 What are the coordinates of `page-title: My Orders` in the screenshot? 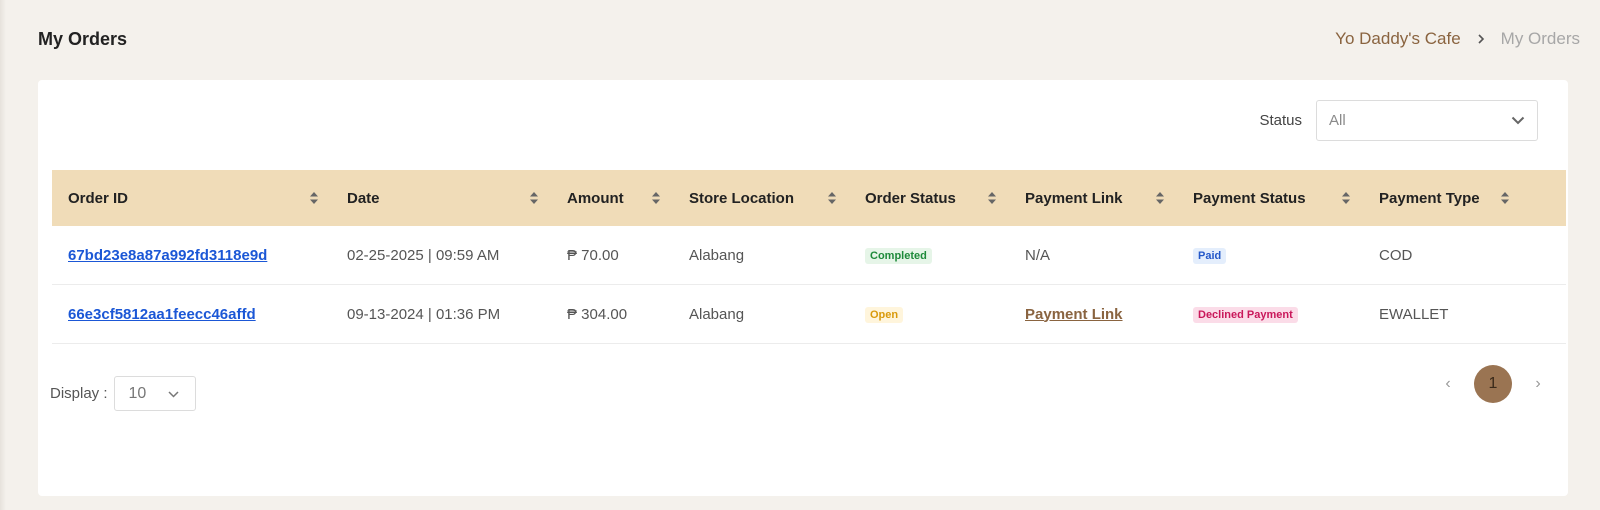 It's located at (83, 38).